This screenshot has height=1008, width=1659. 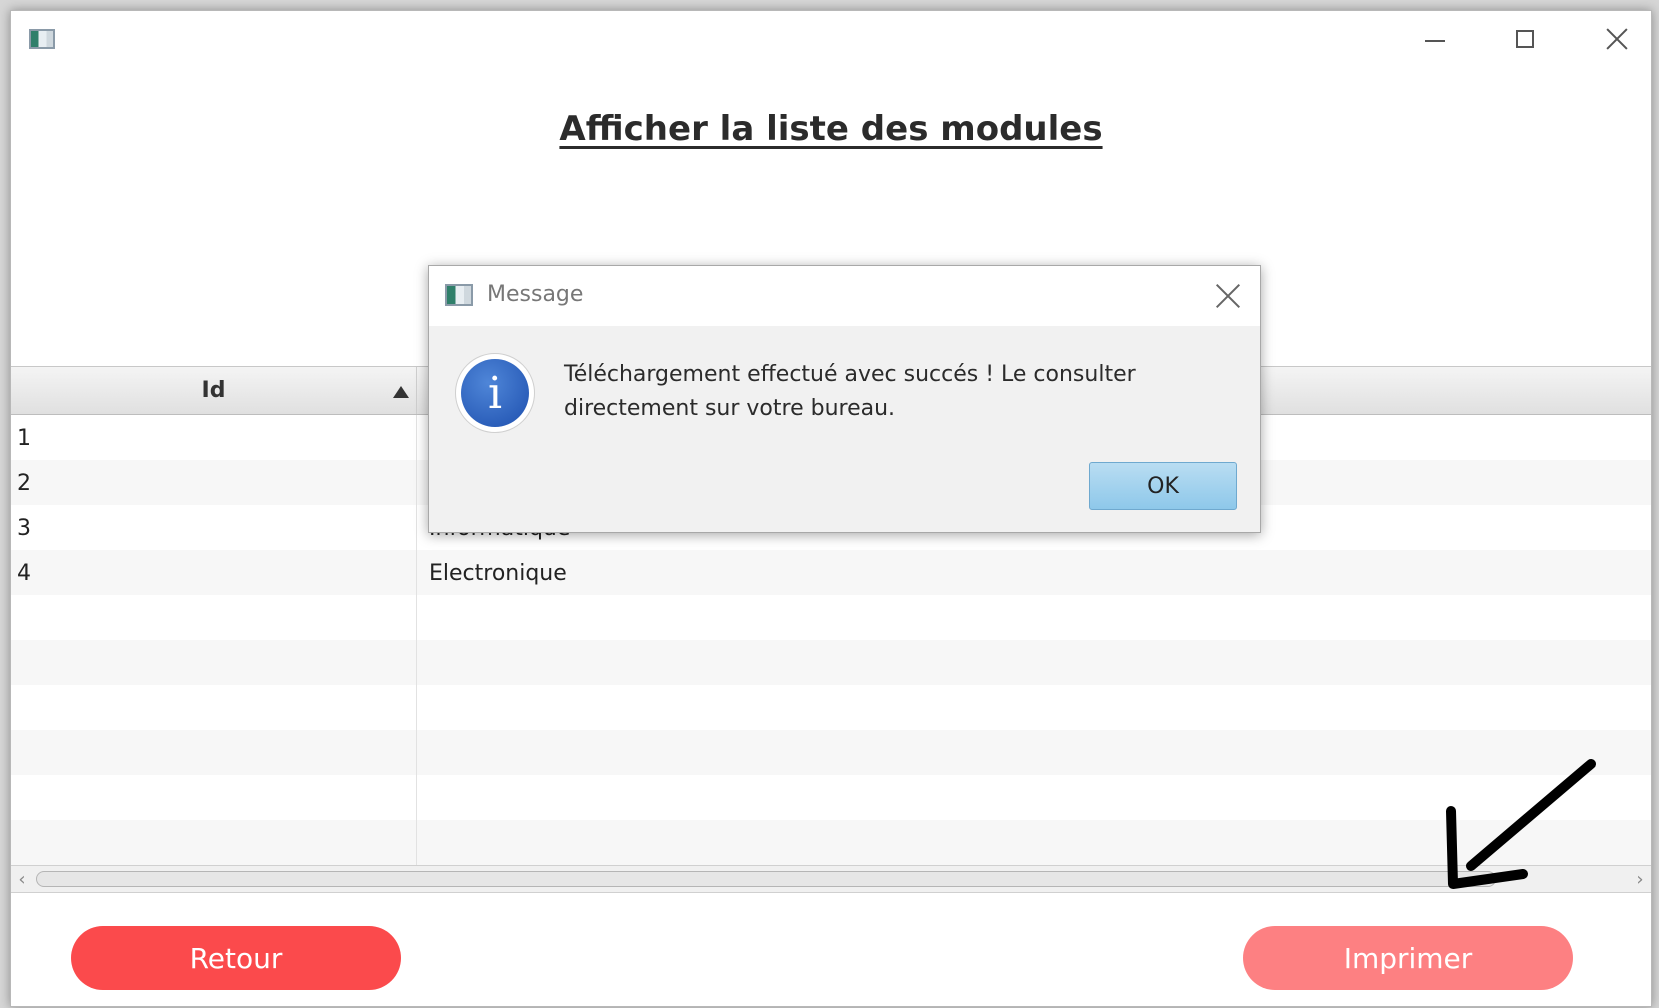 What do you see at coordinates (1228, 296) in the screenshot?
I see `dialog-close-icon` at bounding box center [1228, 296].